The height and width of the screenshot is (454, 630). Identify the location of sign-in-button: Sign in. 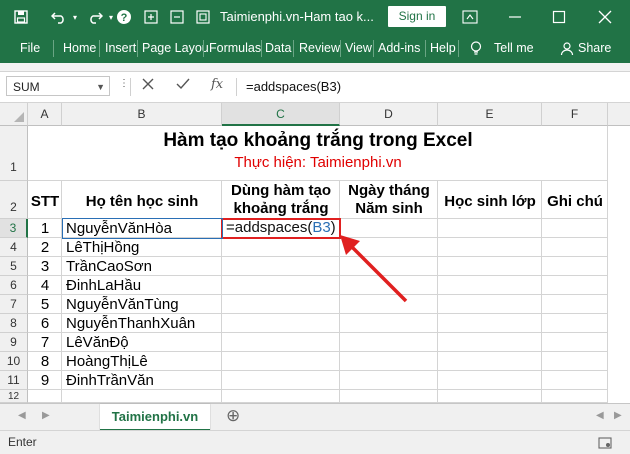
(417, 16).